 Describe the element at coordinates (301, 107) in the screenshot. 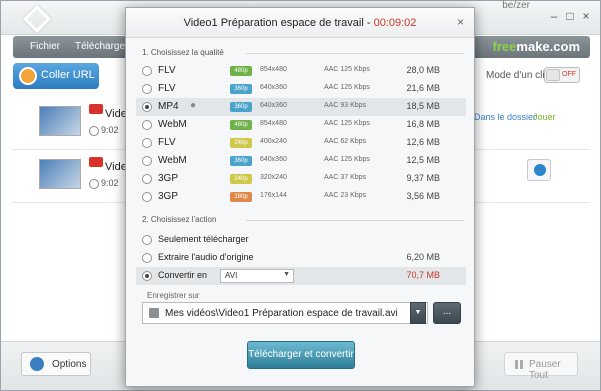

I see `quality-option: MP4 ● 360p 640x360 AAC 93 Kbps 18,5 MB` at that location.